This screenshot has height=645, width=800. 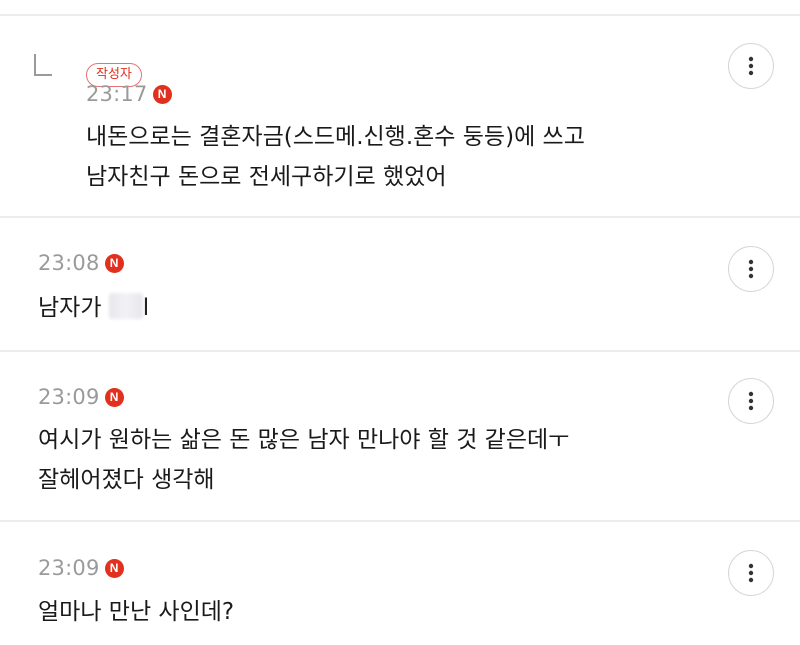 I want to click on comment-meta: 23:08 N, so click(x=81, y=263).